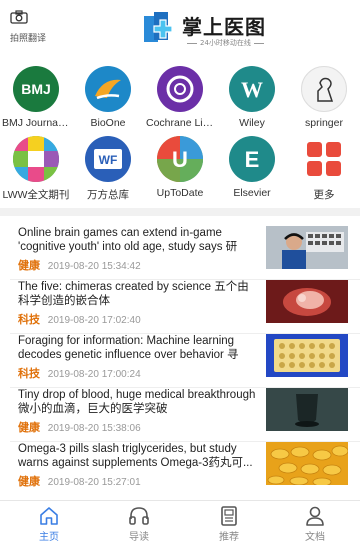 The image size is (360, 542). Describe the element at coordinates (158, 27) in the screenshot. I see `app-logo-icon` at that location.